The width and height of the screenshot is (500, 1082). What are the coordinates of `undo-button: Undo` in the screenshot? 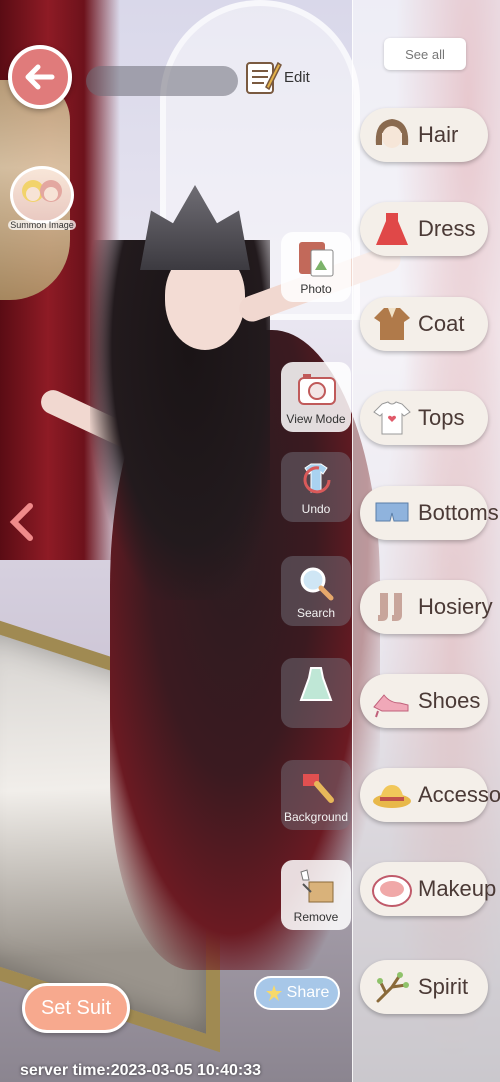 It's located at (316, 487).